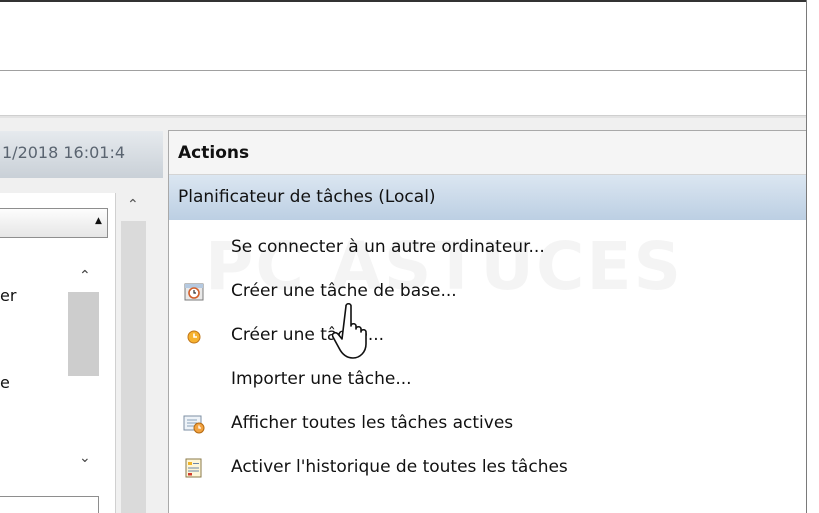  What do you see at coordinates (49, 504) in the screenshot?
I see `bottom-field` at bounding box center [49, 504].